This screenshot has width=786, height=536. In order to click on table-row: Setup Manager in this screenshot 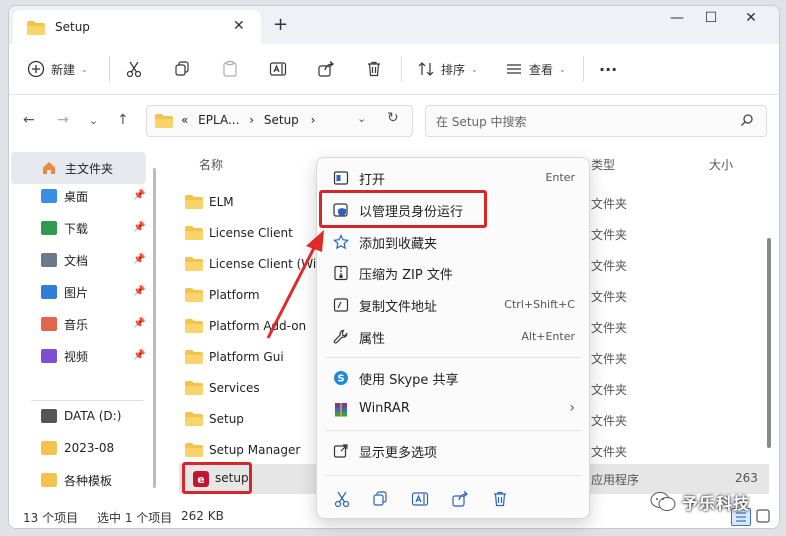, I will do `click(242, 450)`.